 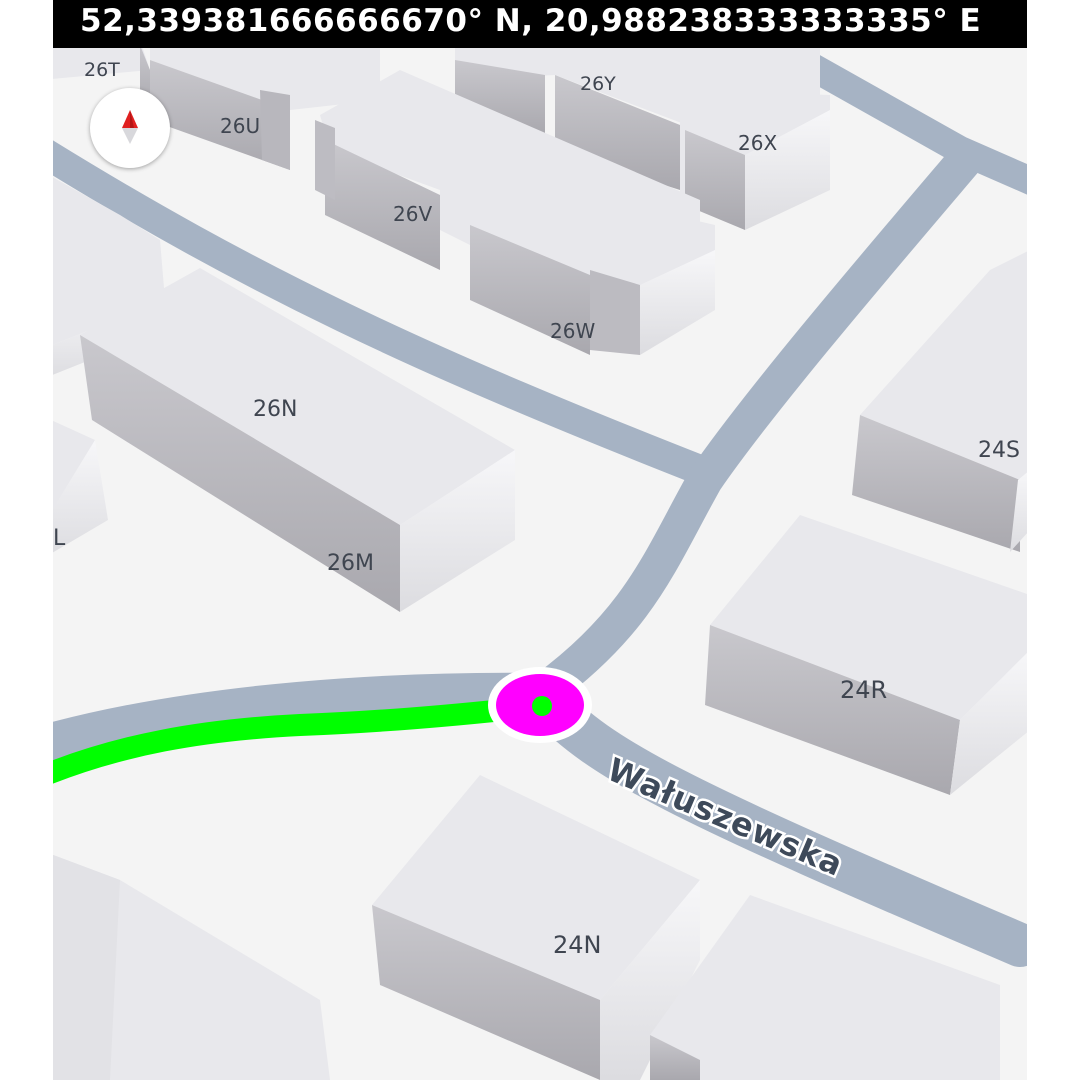 I want to click on building-26N, so click(x=297, y=440).